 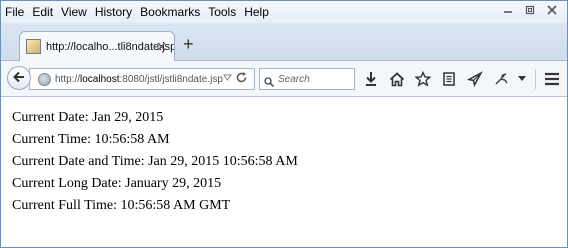 I want to click on menu-bookmarks: Bookmarks, so click(x=170, y=12).